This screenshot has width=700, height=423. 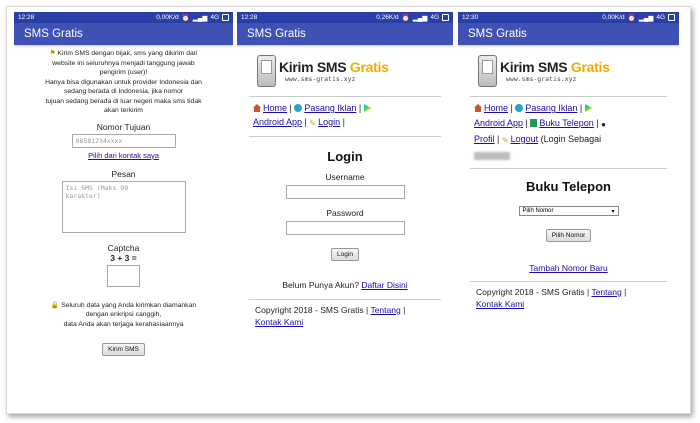 What do you see at coordinates (603, 124) in the screenshot?
I see `user-icon: ●` at bounding box center [603, 124].